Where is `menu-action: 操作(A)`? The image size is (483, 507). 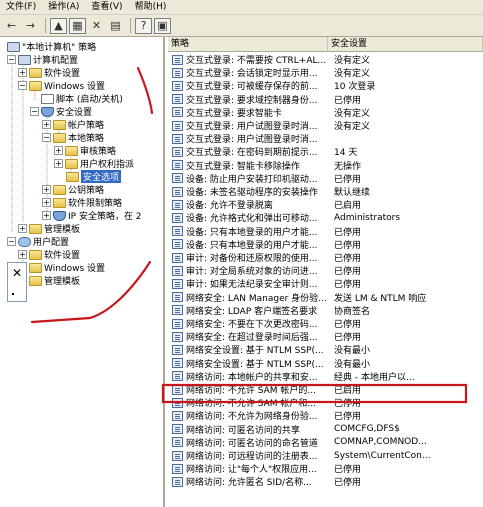
menu-action: 操作(A) is located at coordinates (63, 7).